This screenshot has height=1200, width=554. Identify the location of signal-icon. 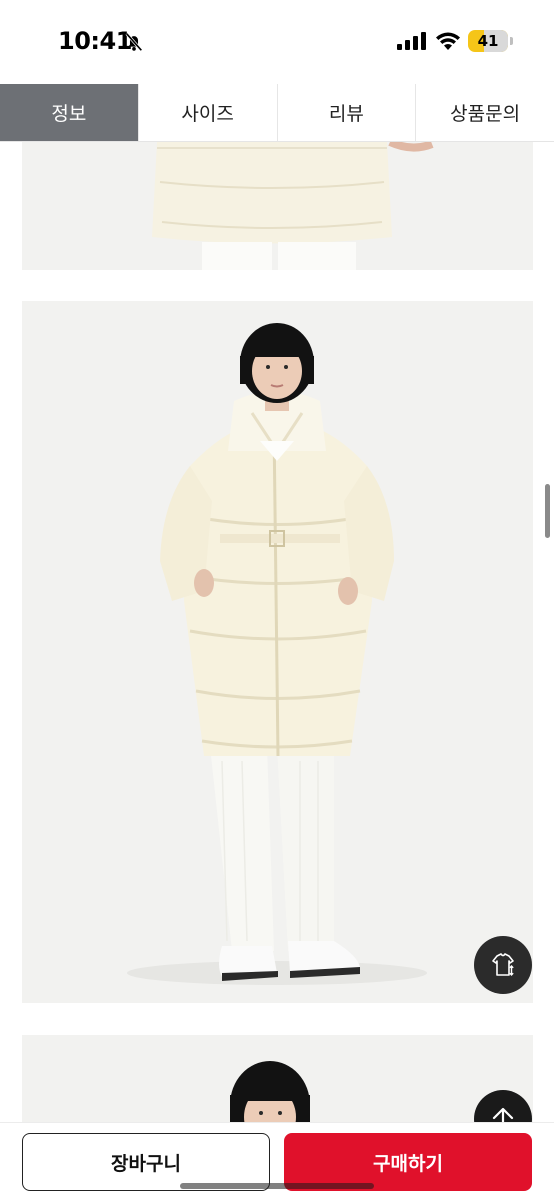
(411, 41).